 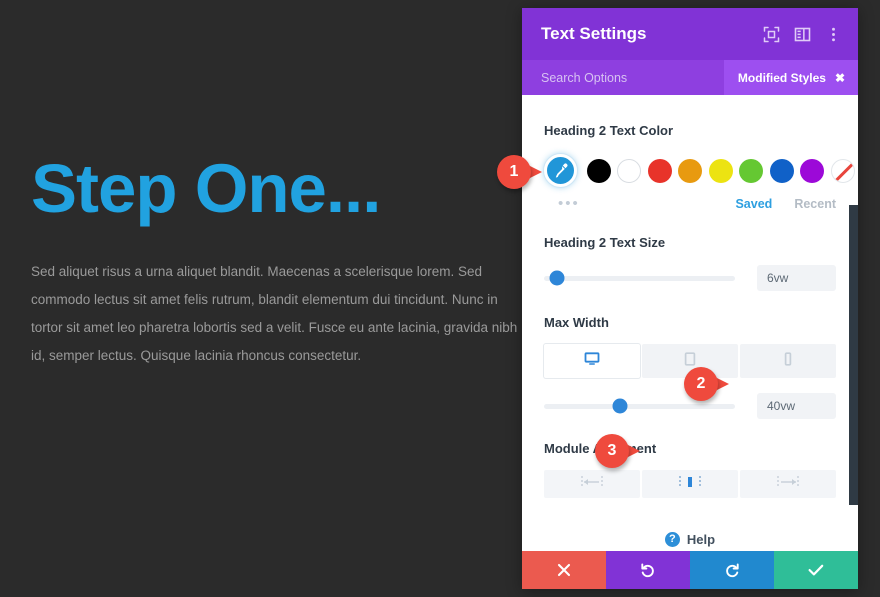 What do you see at coordinates (853, 355) in the screenshot?
I see `panel-scrollbar-thumb` at bounding box center [853, 355].